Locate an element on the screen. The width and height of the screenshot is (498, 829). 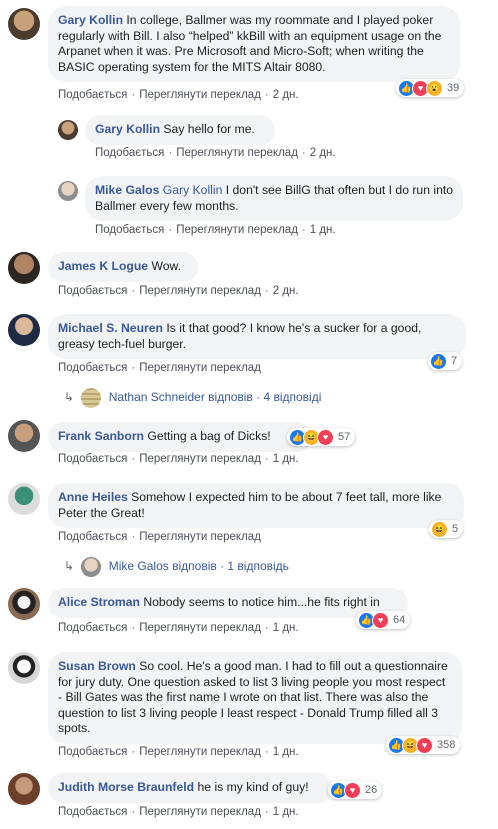
reaction-summary: 👍 ♥ 64 is located at coordinates (383, 620).